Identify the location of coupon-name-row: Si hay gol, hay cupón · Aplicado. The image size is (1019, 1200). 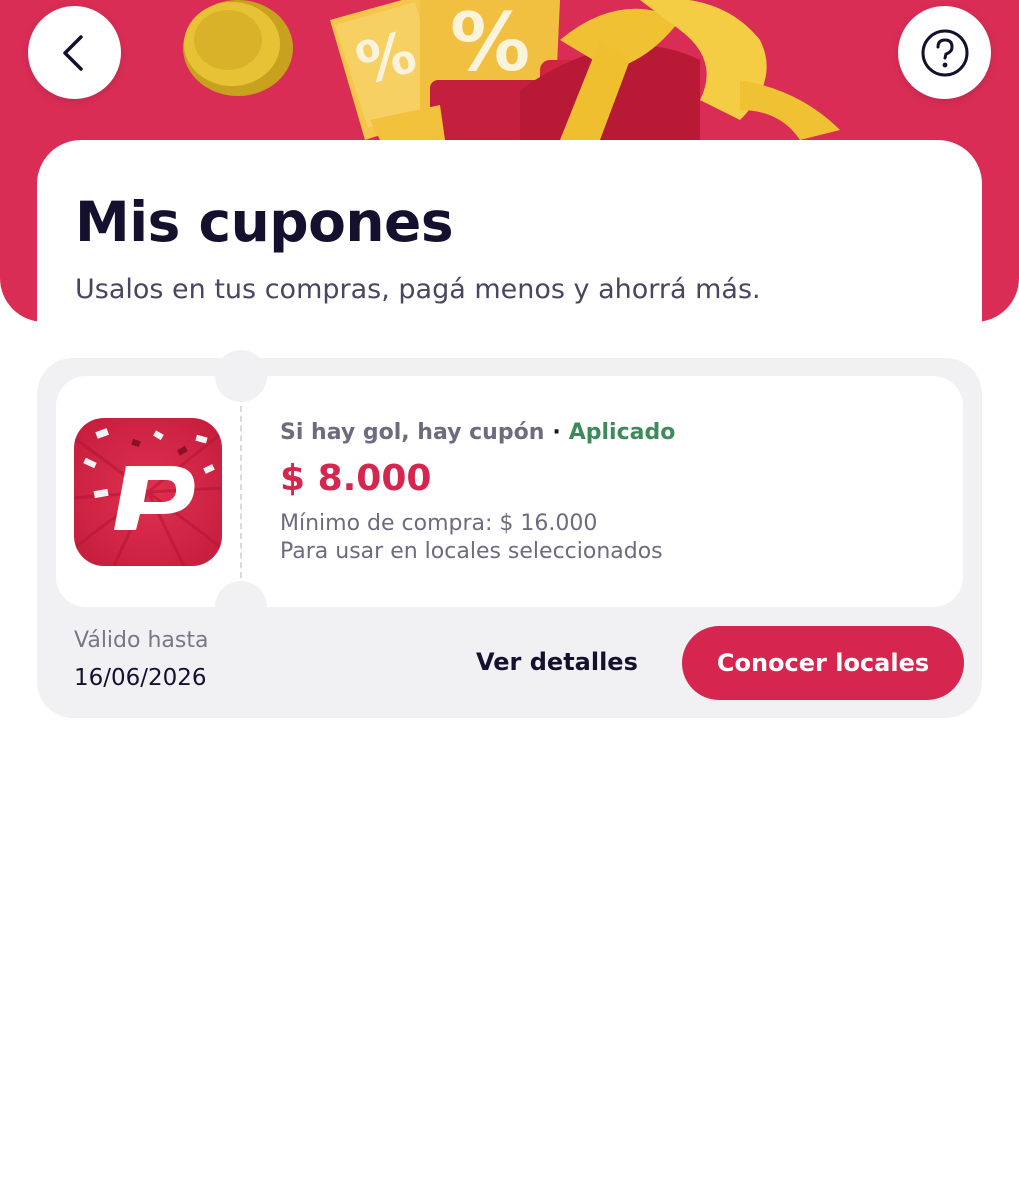
(477, 432).